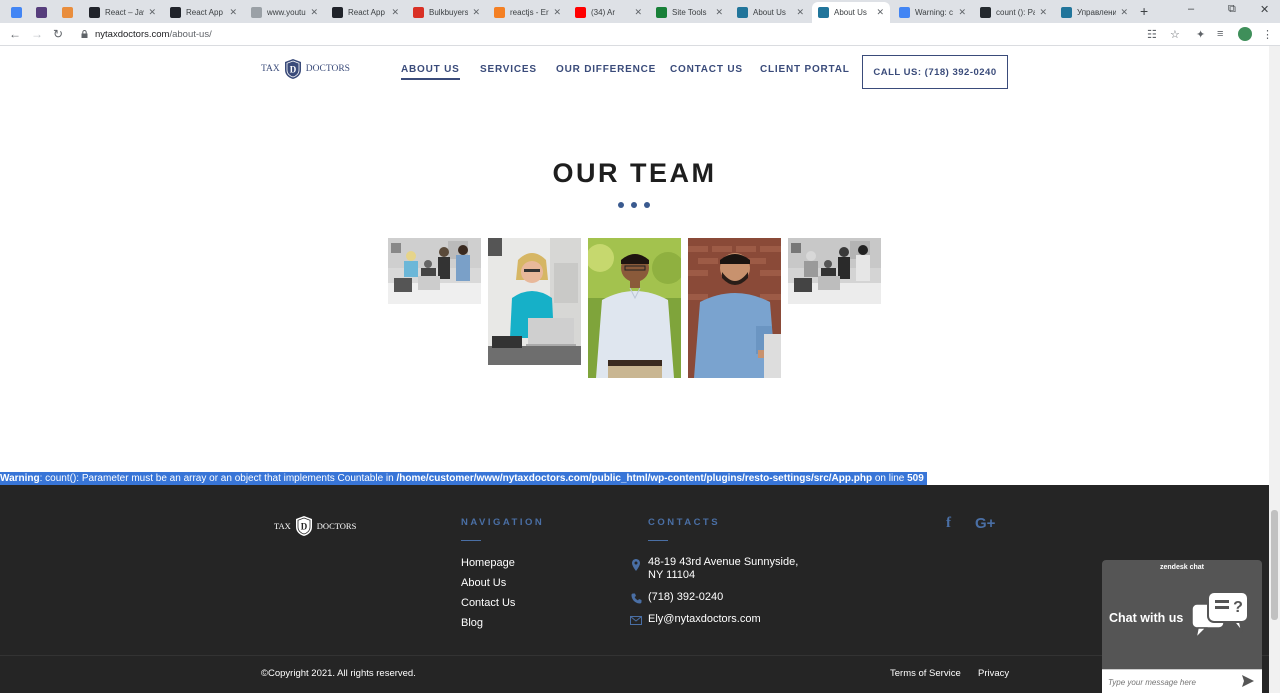 The width and height of the screenshot is (1280, 693). Describe the element at coordinates (256, 12) in the screenshot. I see `globe-icon` at that location.